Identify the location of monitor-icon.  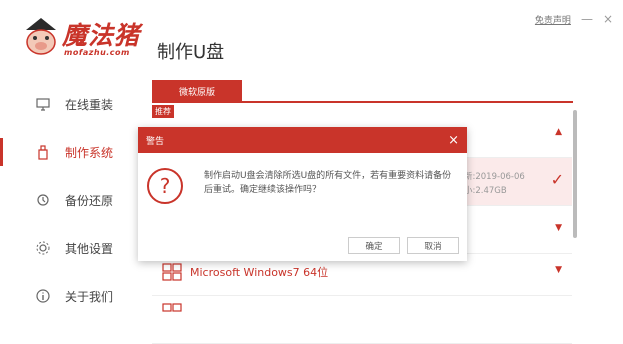
(43, 104).